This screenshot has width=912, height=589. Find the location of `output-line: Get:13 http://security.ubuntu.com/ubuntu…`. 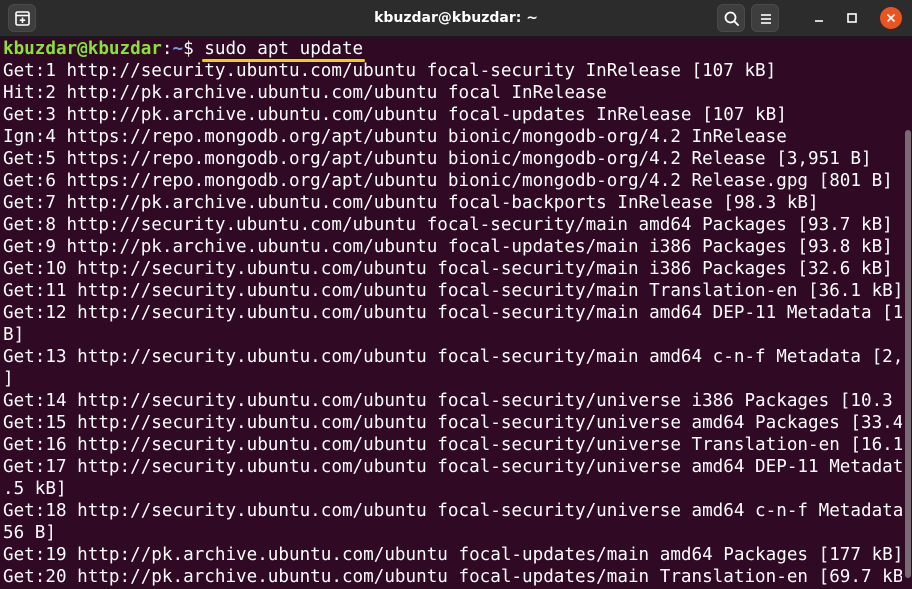

output-line: Get:13 http://security.ubuntu.com/ubuntu… is located at coordinates (452, 357).